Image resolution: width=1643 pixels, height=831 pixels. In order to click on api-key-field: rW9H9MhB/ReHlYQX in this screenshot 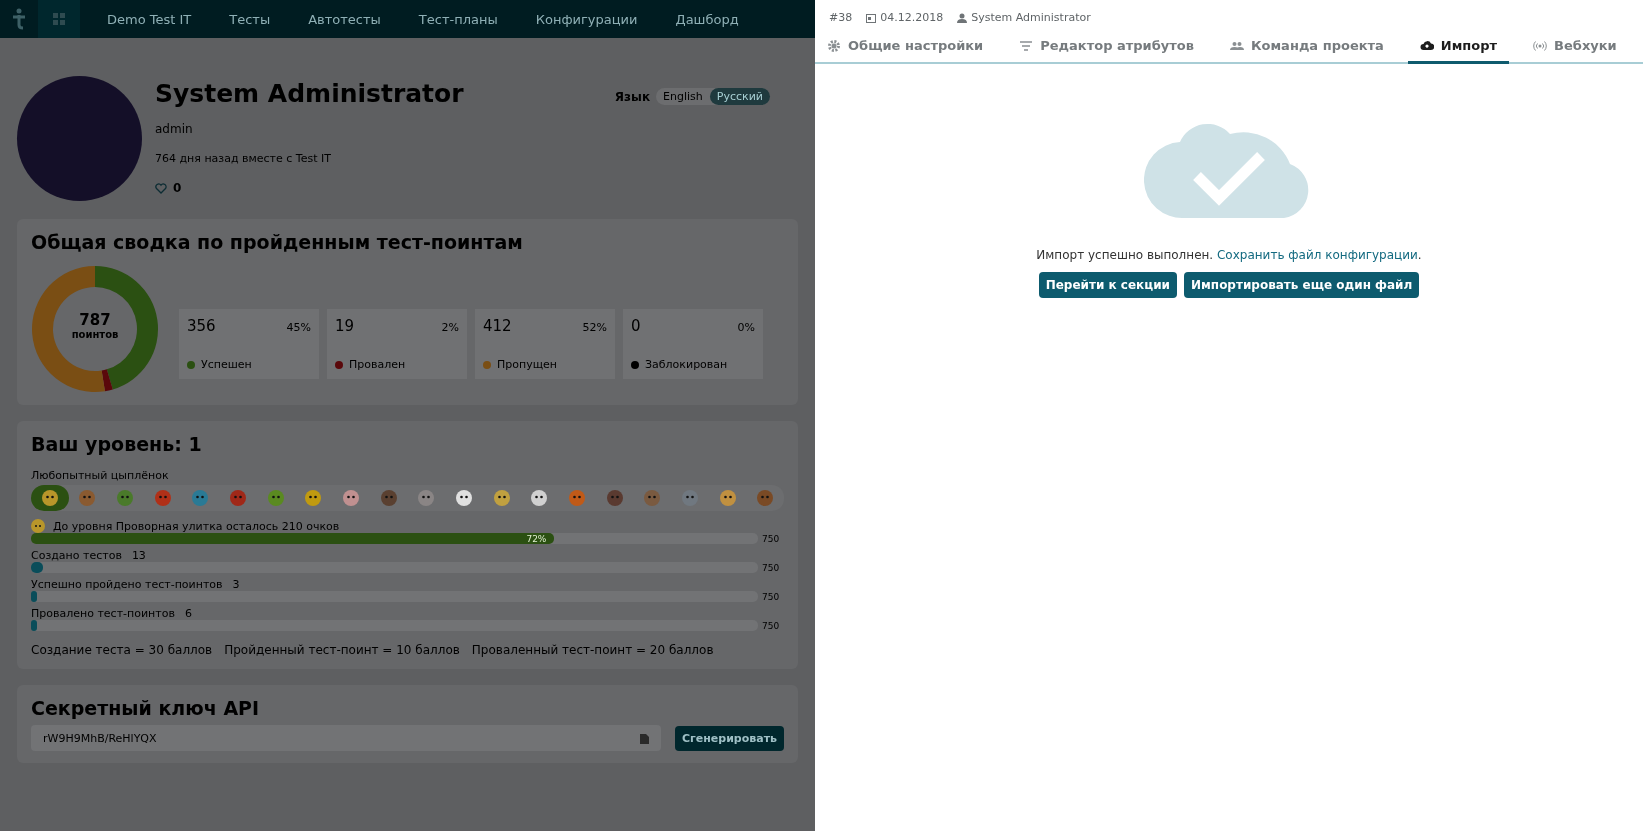, I will do `click(346, 738)`.